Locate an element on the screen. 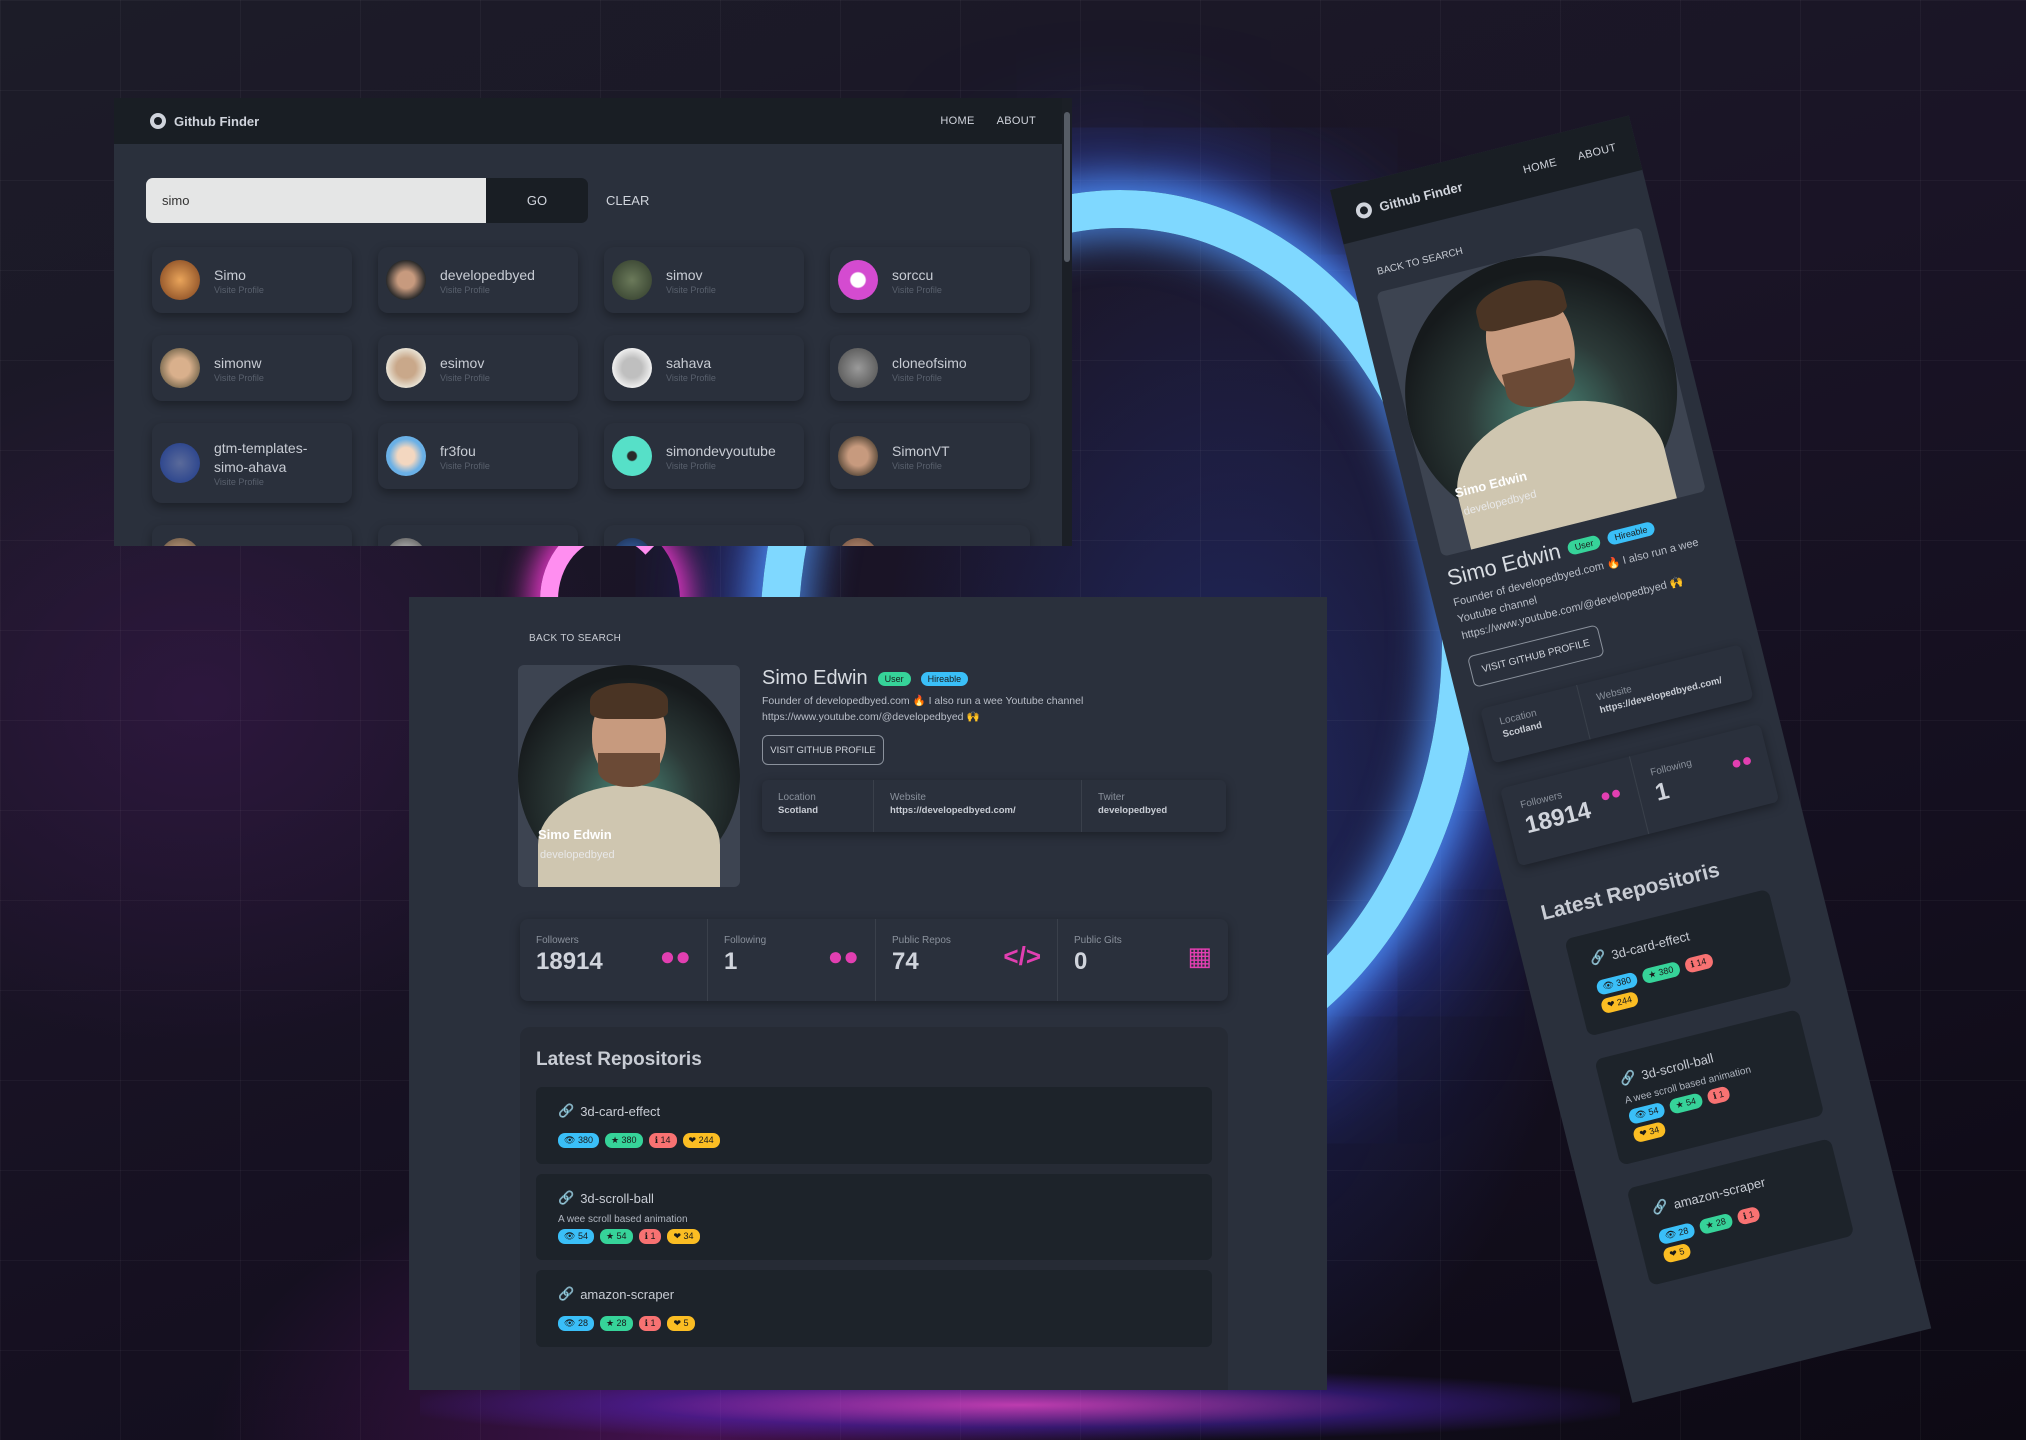 The image size is (2026, 1440). user-card: esimov Visite Profile is located at coordinates (478, 368).